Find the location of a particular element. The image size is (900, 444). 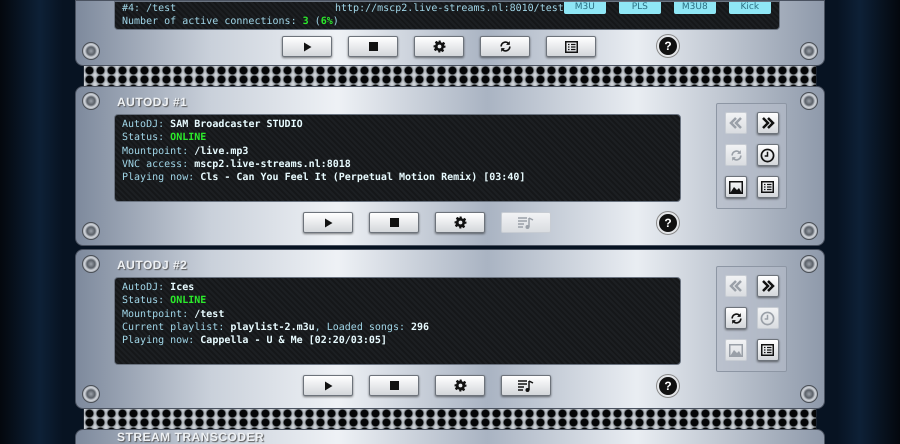

mount-label: #4: /test is located at coordinates (150, 9).